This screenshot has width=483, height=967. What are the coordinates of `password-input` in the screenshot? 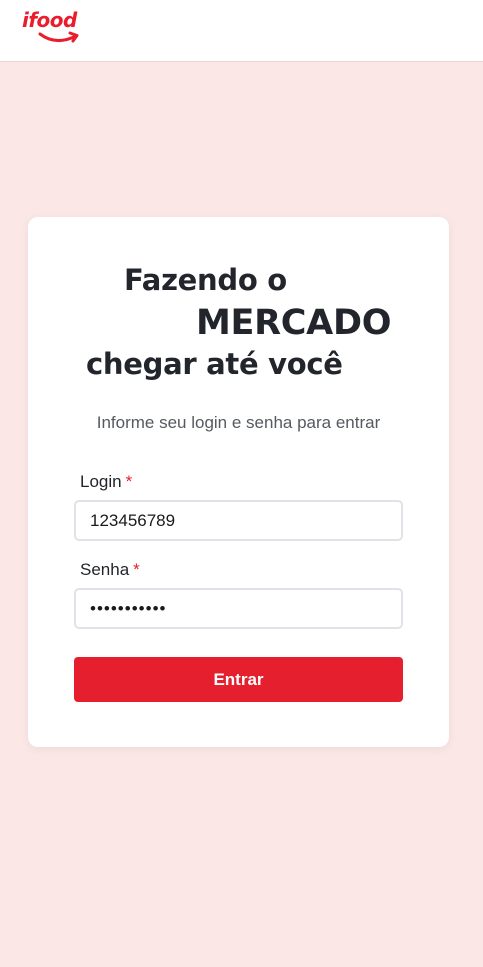 It's located at (238, 608).